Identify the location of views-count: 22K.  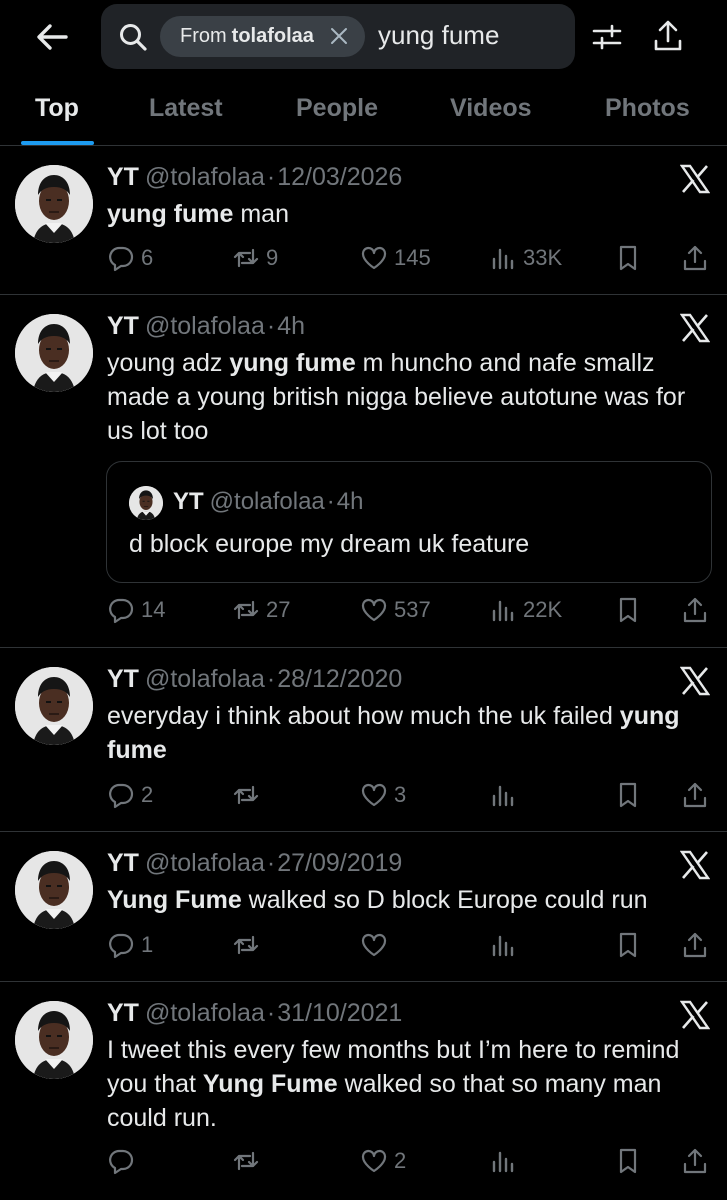
(543, 609).